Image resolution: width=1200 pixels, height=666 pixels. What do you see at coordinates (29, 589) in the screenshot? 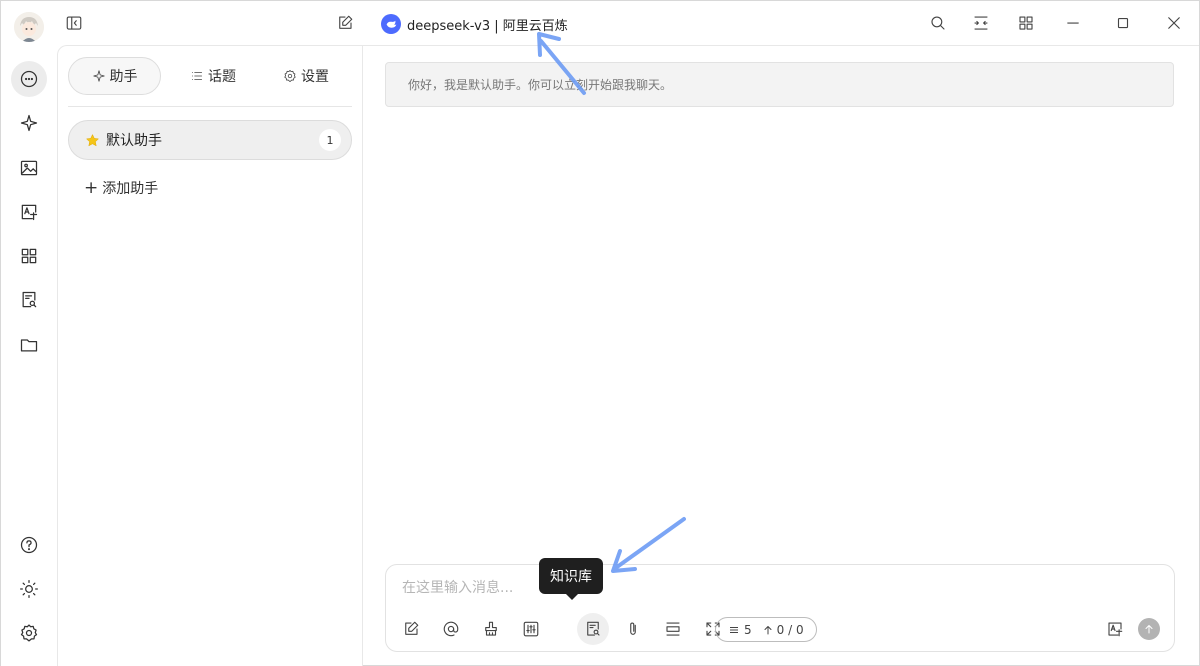
I see `sun-icon` at bounding box center [29, 589].